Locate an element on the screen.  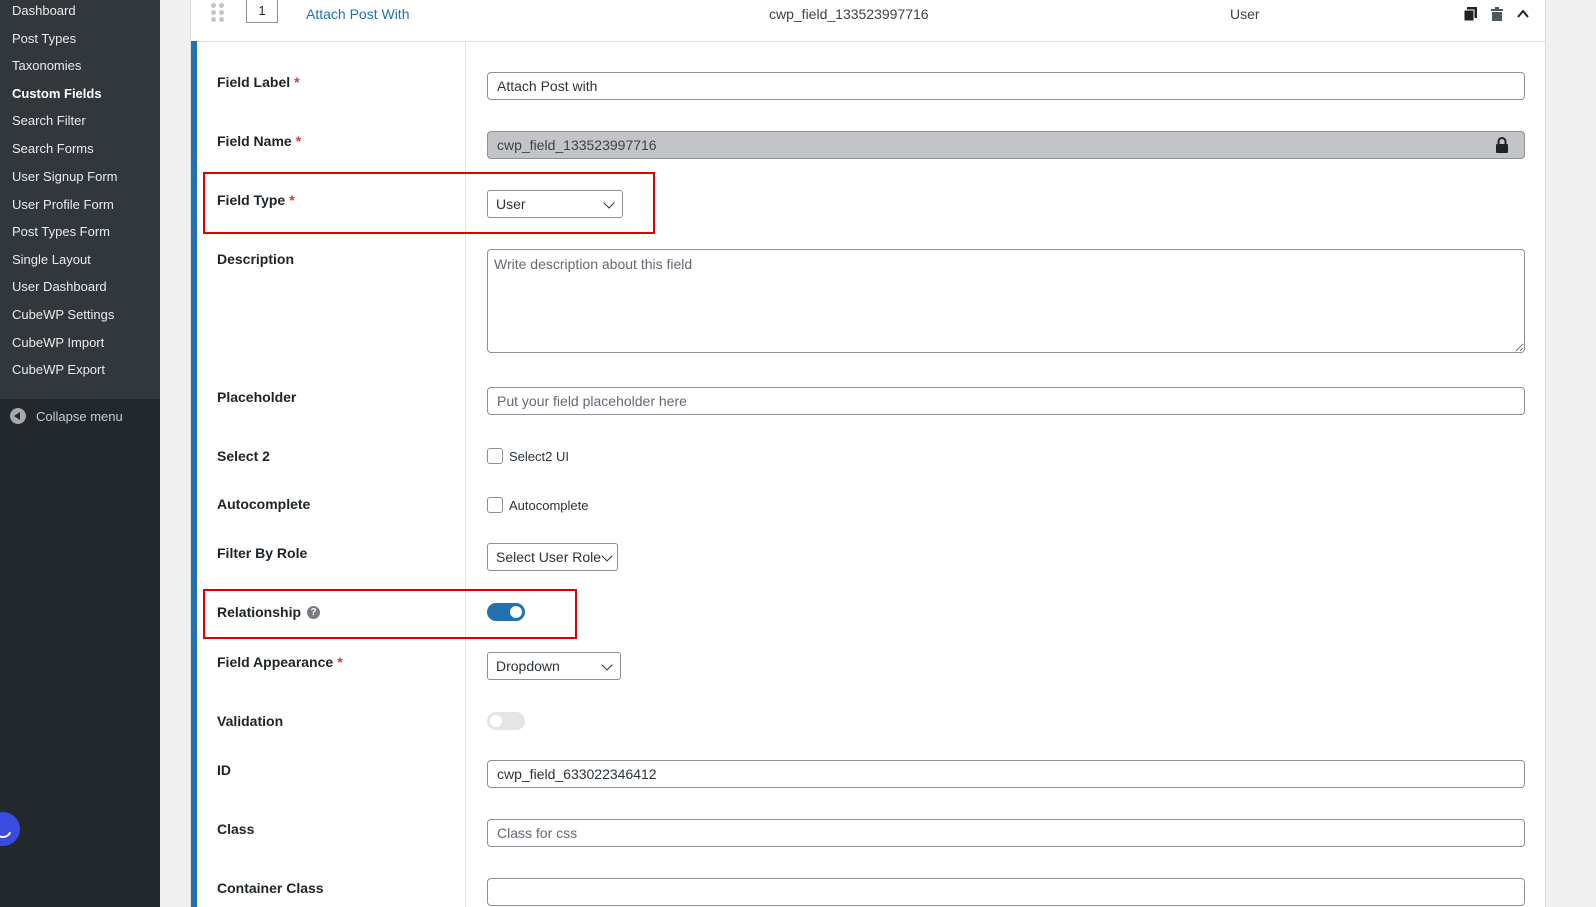
sidebar-item-cubewp-settings: CubeWP Settings is located at coordinates (63, 315).